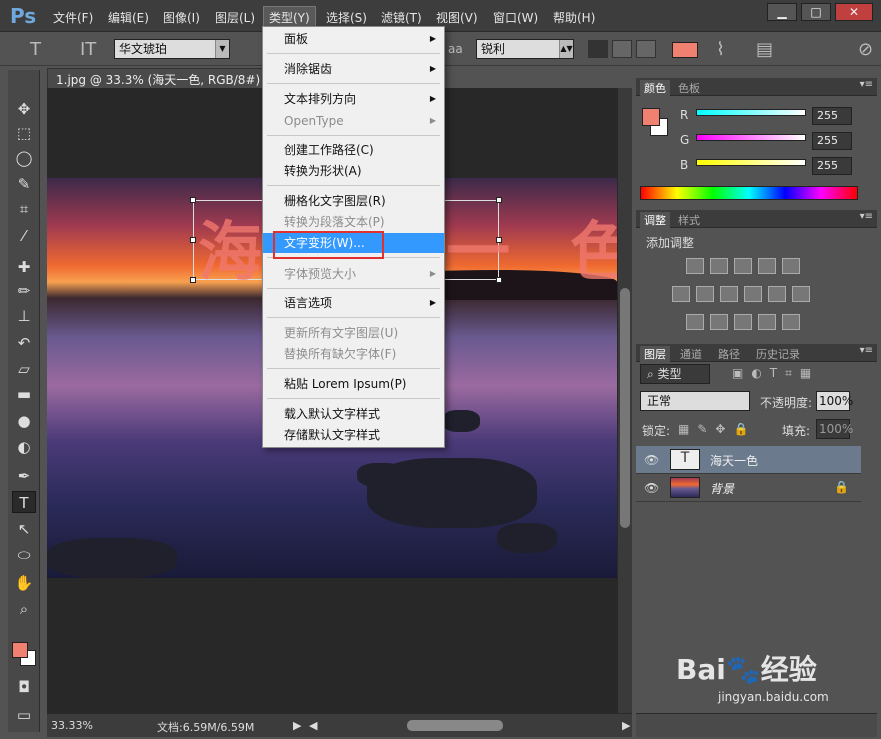 This screenshot has width=881, height=739. What do you see at coordinates (598, 49) in the screenshot?
I see `align-left-button` at bounding box center [598, 49].